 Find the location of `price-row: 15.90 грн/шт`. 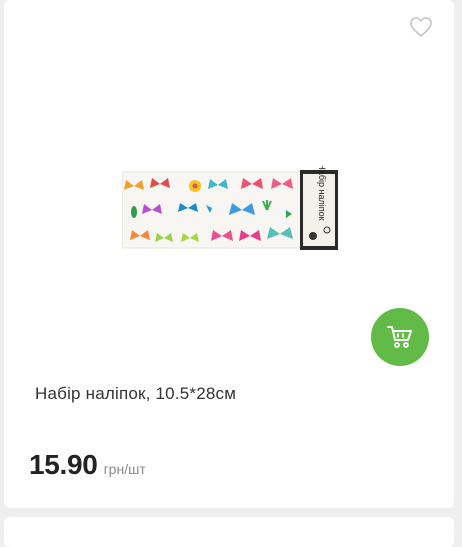

price-row: 15.90 грн/шт is located at coordinates (87, 465).